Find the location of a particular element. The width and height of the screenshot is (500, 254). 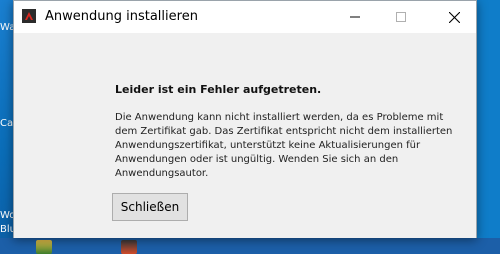

title-bar: Anwendung installieren is located at coordinates (245, 17).